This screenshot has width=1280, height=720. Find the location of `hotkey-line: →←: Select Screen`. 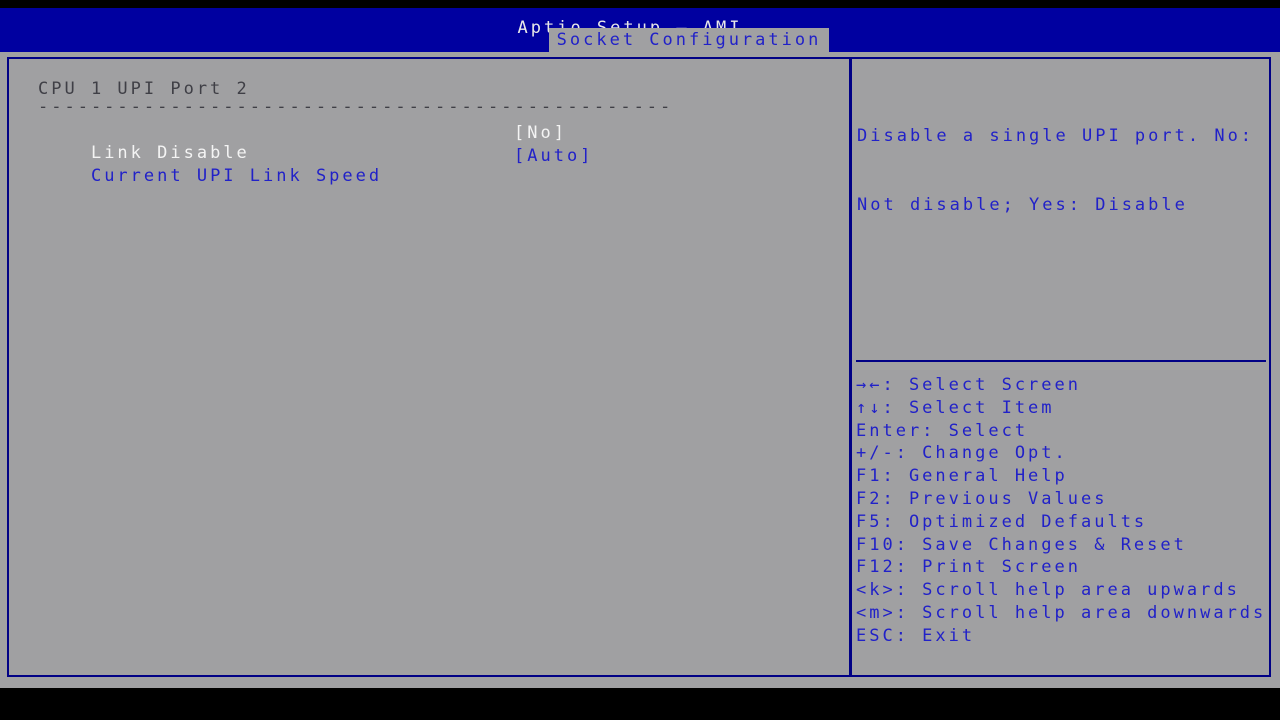

hotkey-line: →←: Select Screen is located at coordinates (968, 385).